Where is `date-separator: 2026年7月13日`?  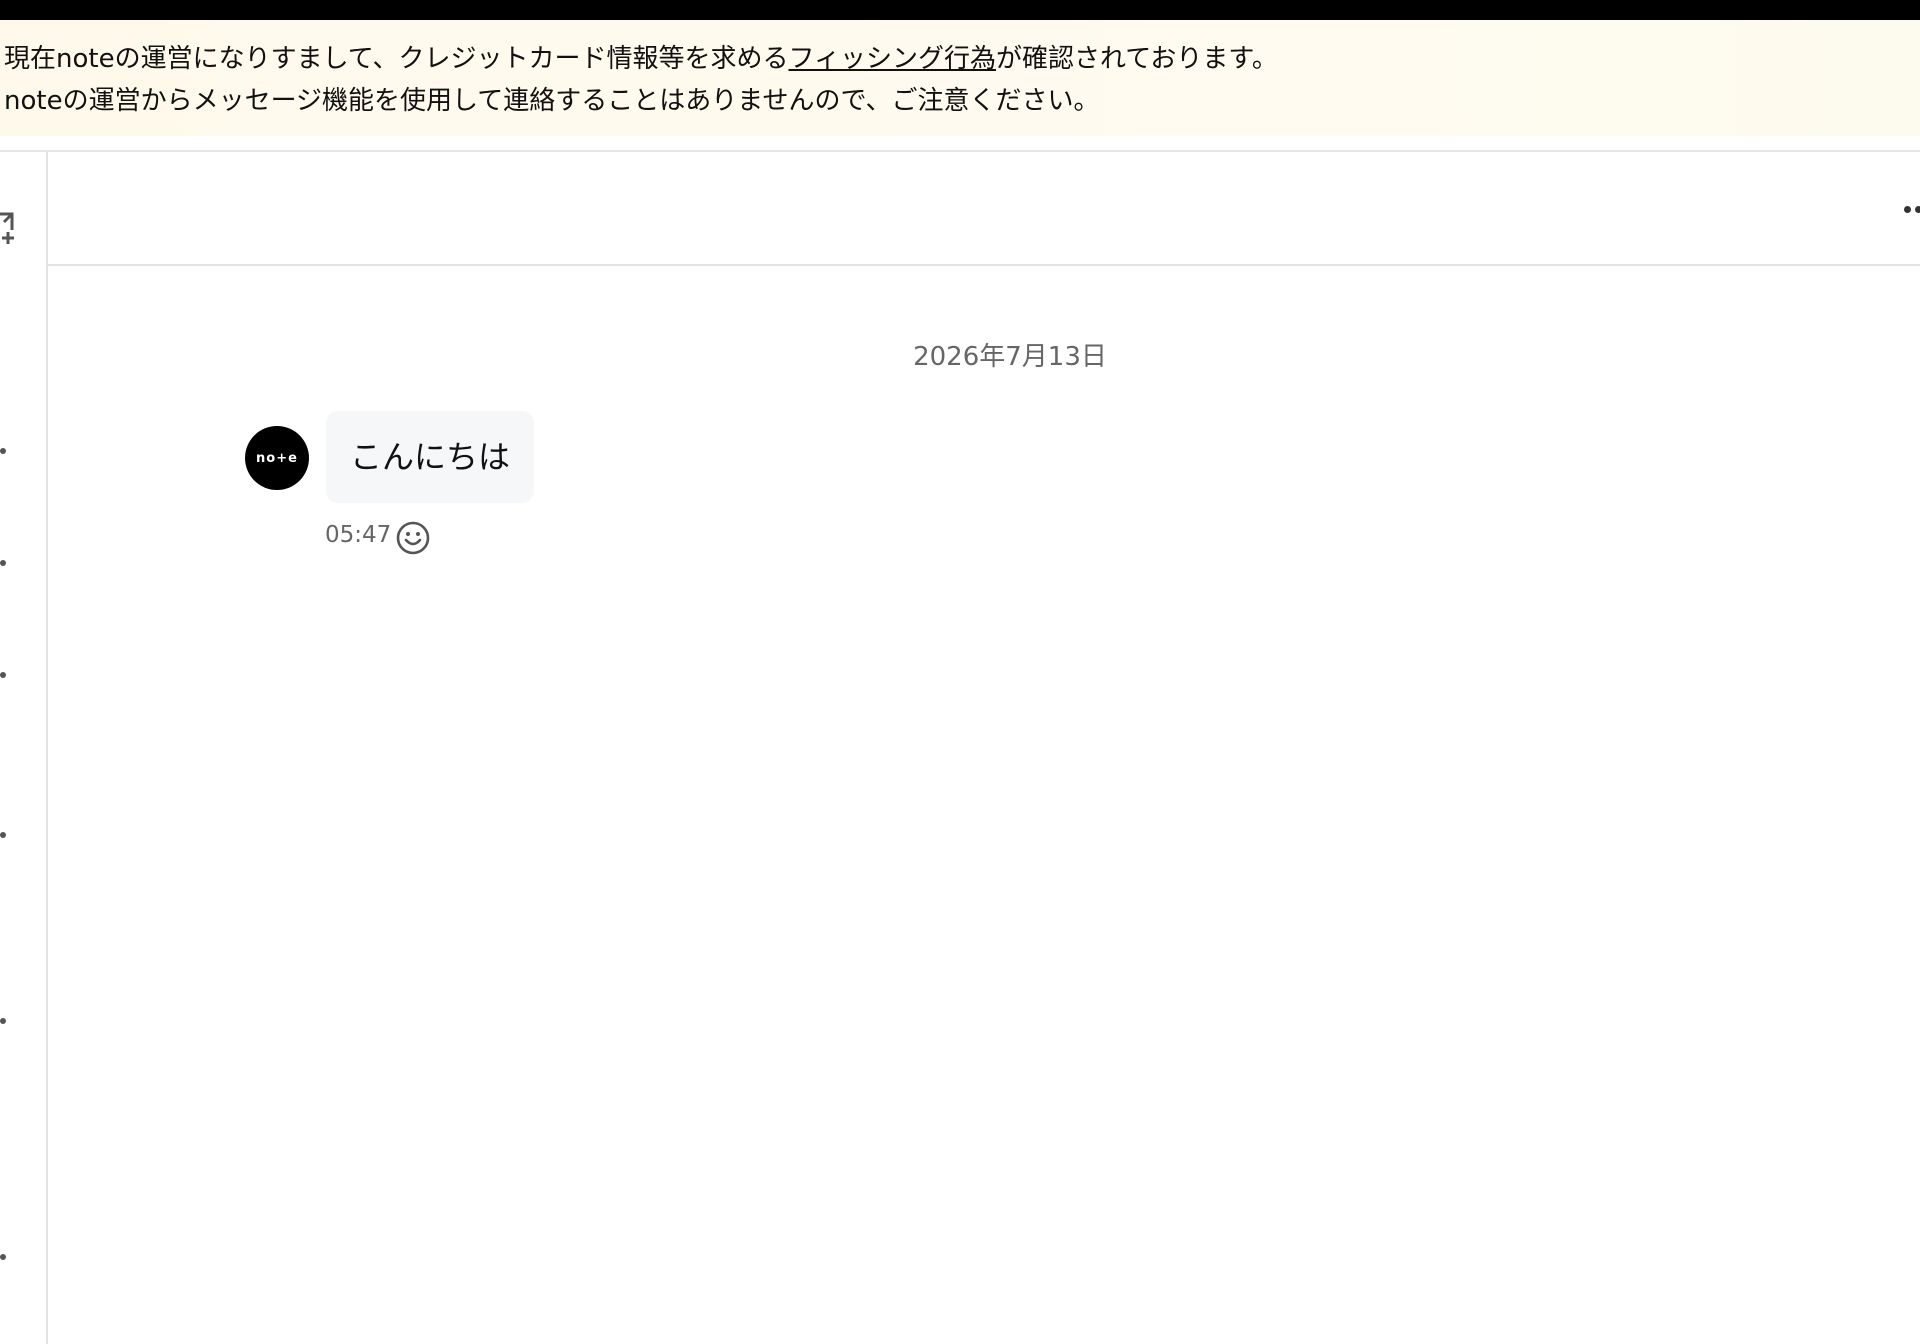 date-separator: 2026年7月13日 is located at coordinates (1010, 357).